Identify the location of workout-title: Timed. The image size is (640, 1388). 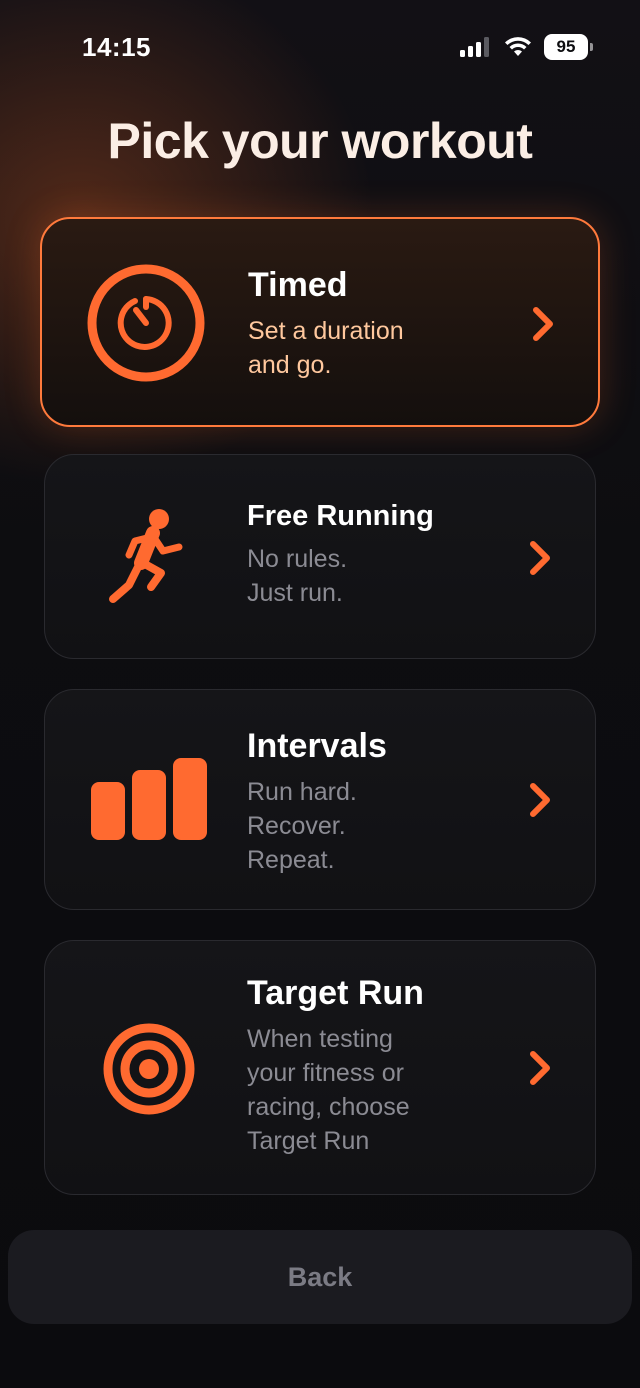
(298, 285).